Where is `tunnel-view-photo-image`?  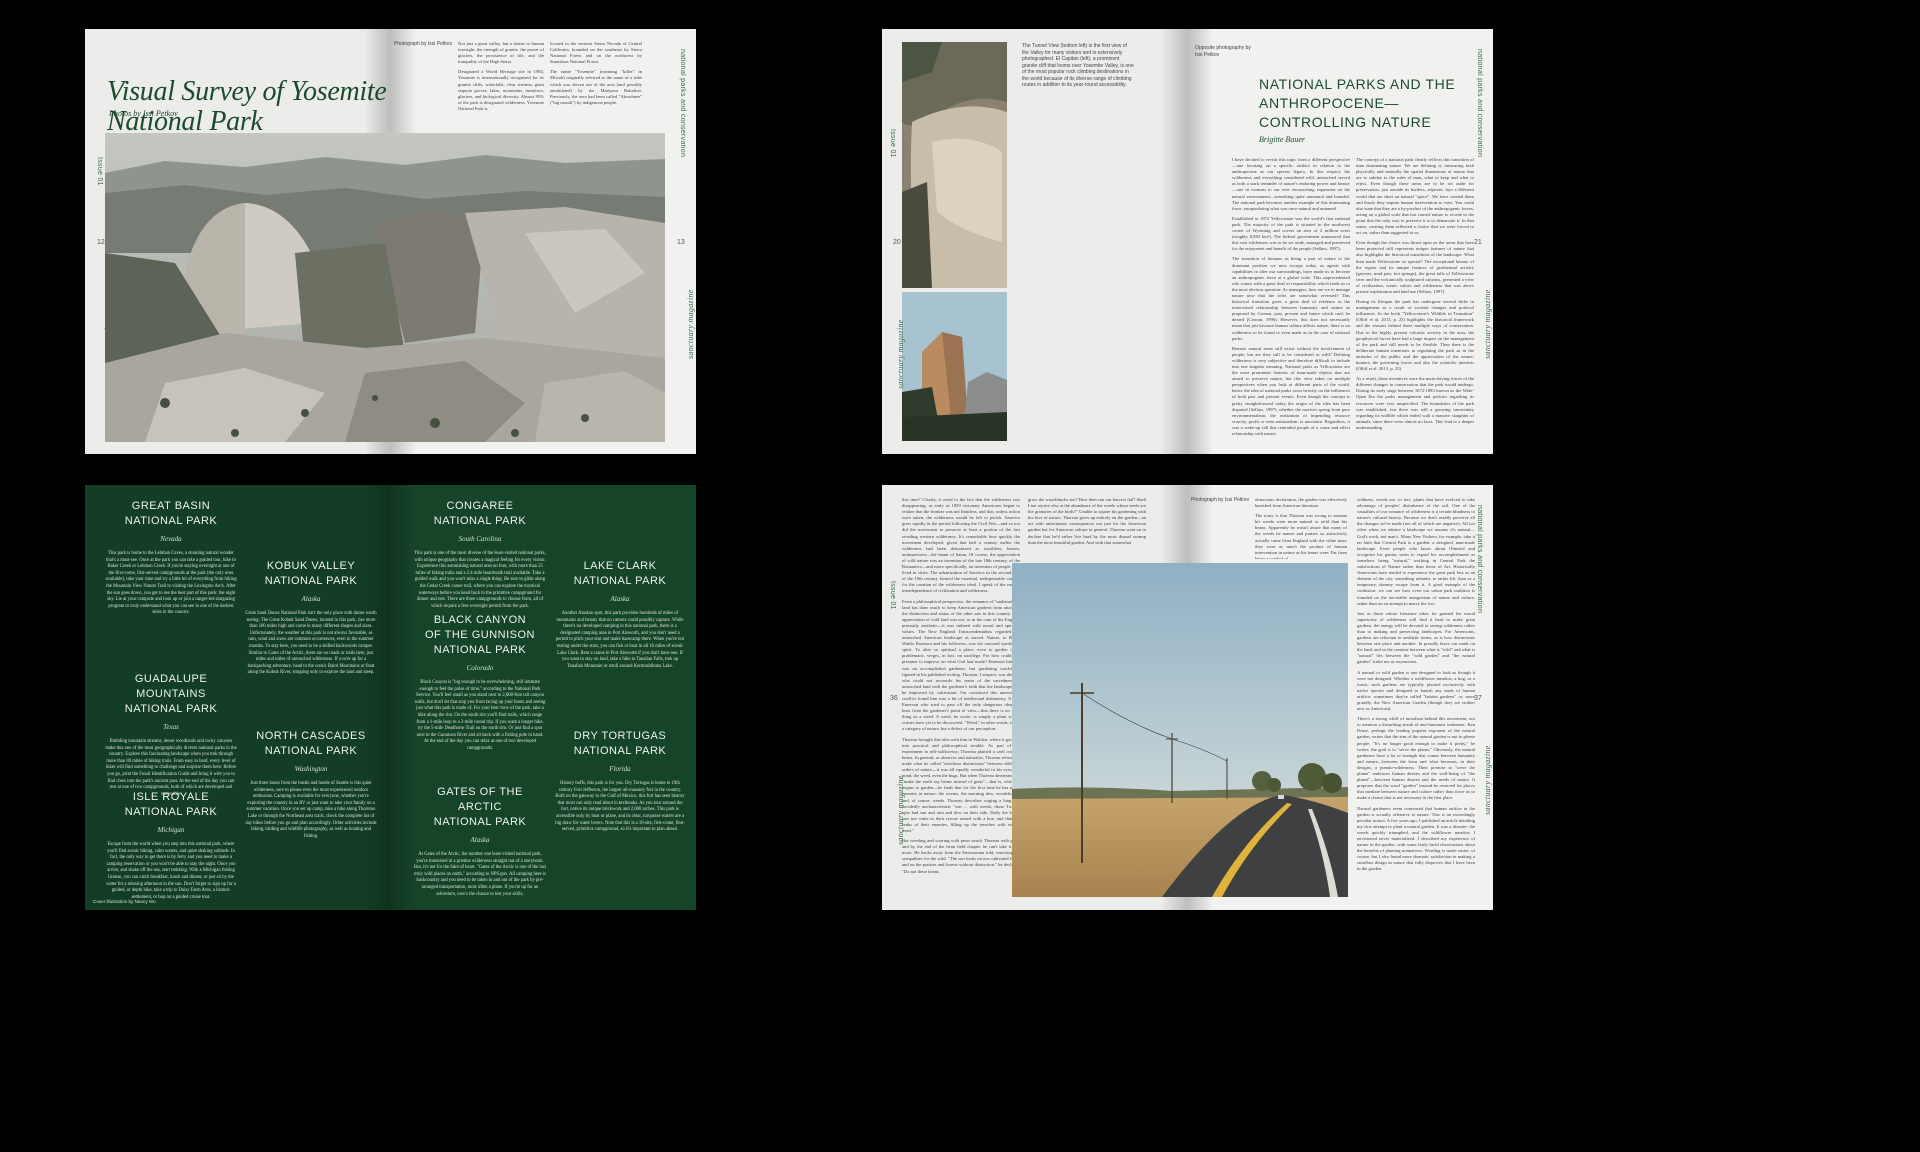 tunnel-view-photo-image is located at coordinates (954, 366).